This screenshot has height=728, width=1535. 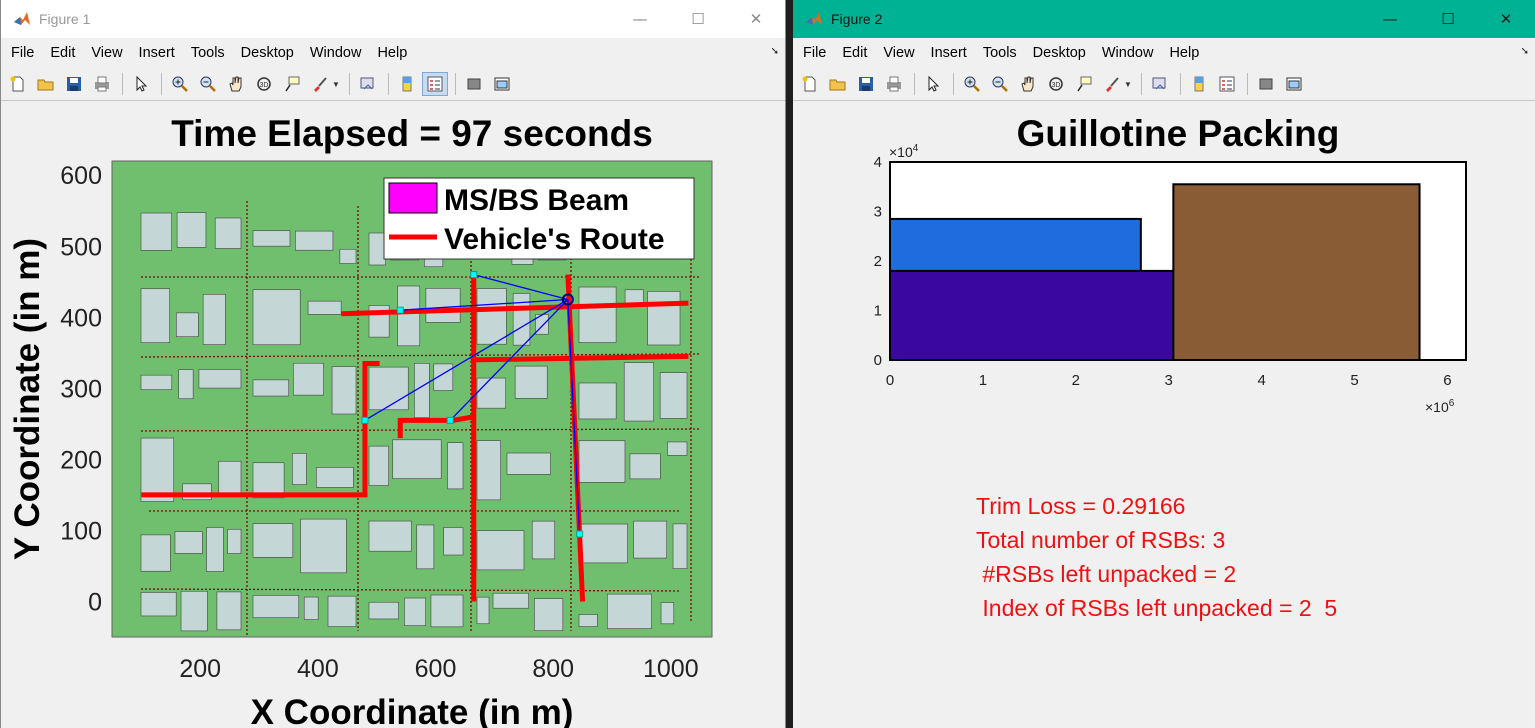 I want to click on matlab-logo-icon, so click(x=22, y=18).